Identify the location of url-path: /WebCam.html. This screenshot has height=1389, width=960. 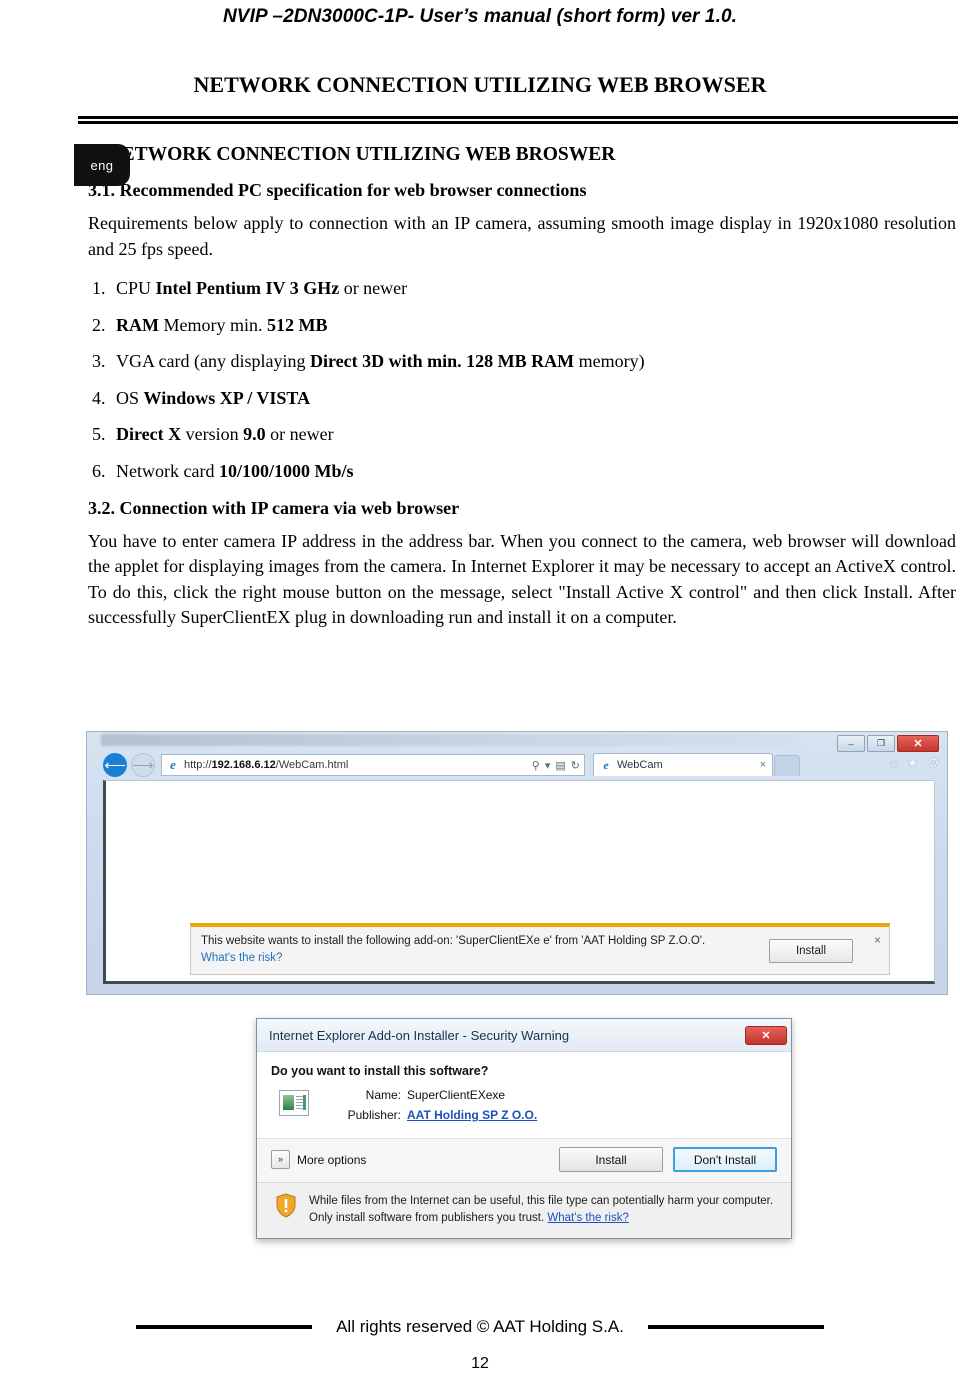
(312, 765).